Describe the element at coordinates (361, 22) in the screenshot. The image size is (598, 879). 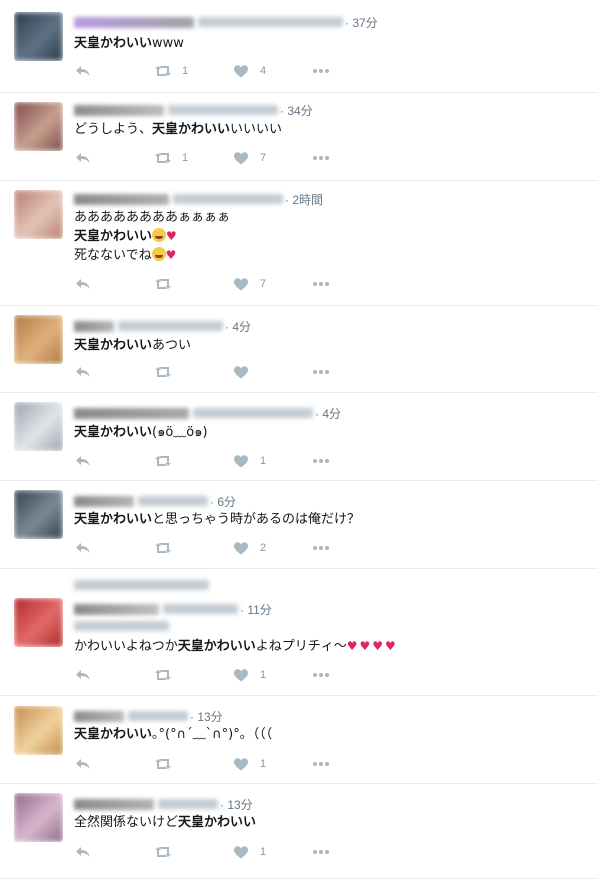
I see `tweet-timestamp: · 37分` at that location.